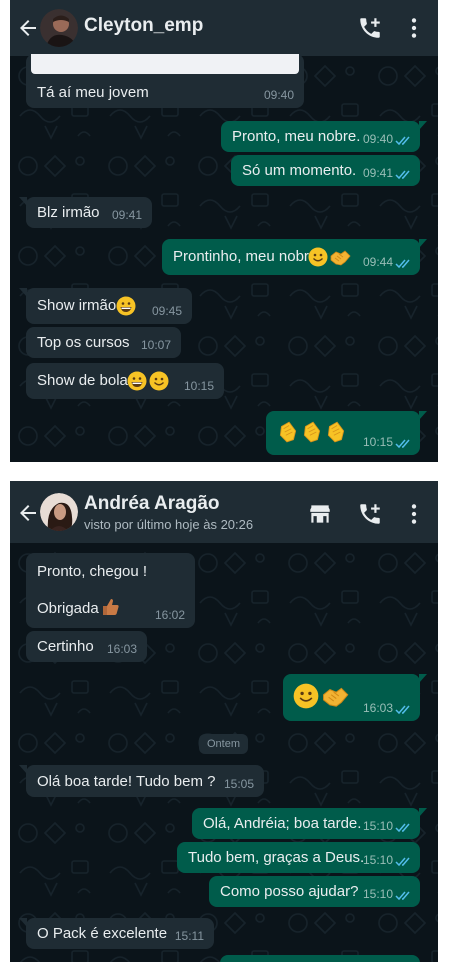 The height and width of the screenshot is (962, 449). I want to click on message-incoming: Show de bola 10:15, so click(125, 381).